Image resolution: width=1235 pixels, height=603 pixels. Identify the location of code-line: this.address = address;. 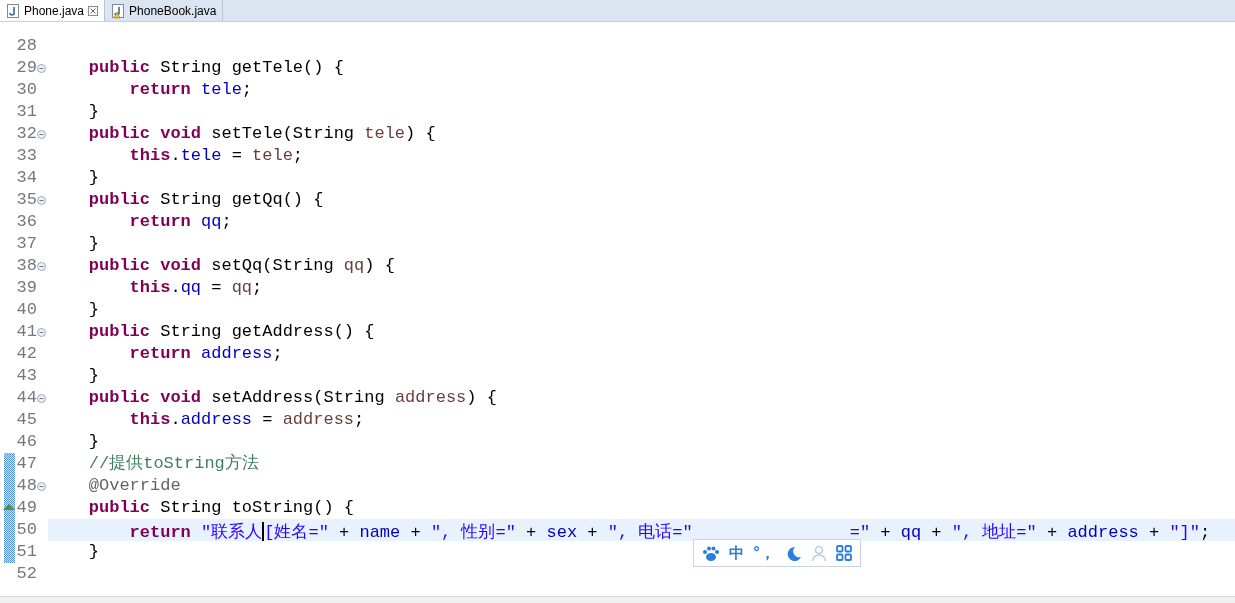
(246, 420).